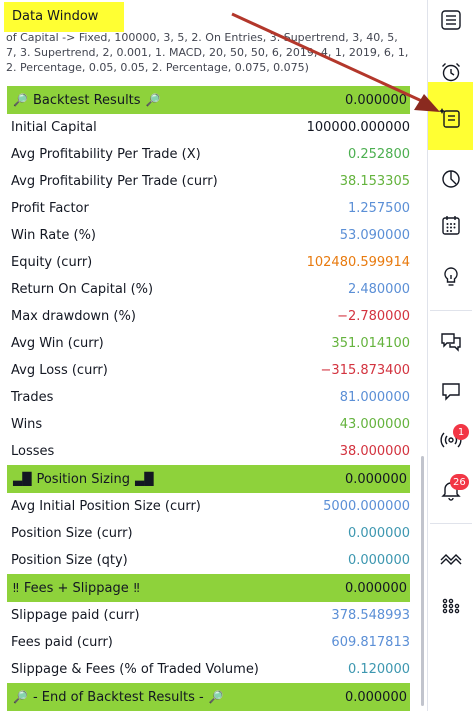 The image size is (473, 711). Describe the element at coordinates (55, 16) in the screenshot. I see `panel-title: Data Window` at that location.